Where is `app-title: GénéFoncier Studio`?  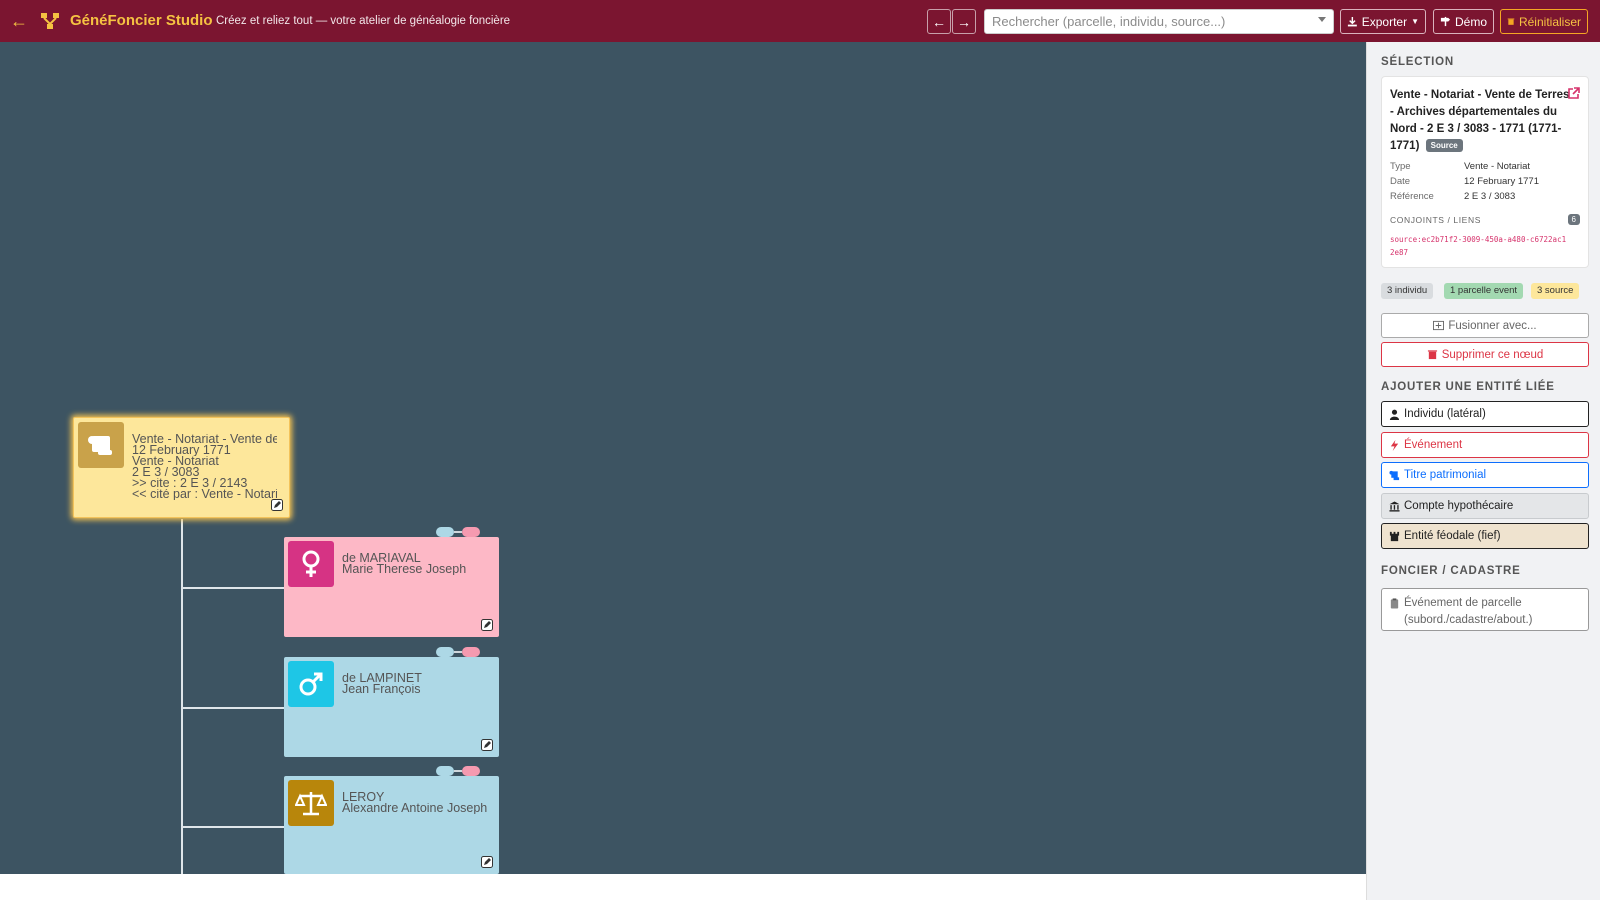
app-title: GénéFoncier Studio is located at coordinates (141, 20).